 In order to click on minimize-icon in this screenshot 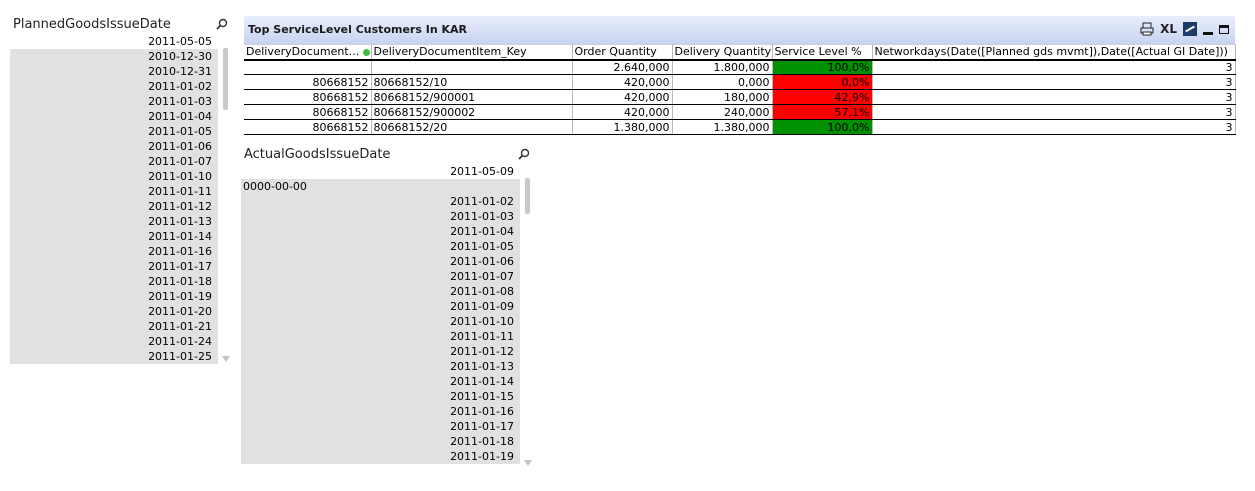, I will do `click(1208, 33)`.